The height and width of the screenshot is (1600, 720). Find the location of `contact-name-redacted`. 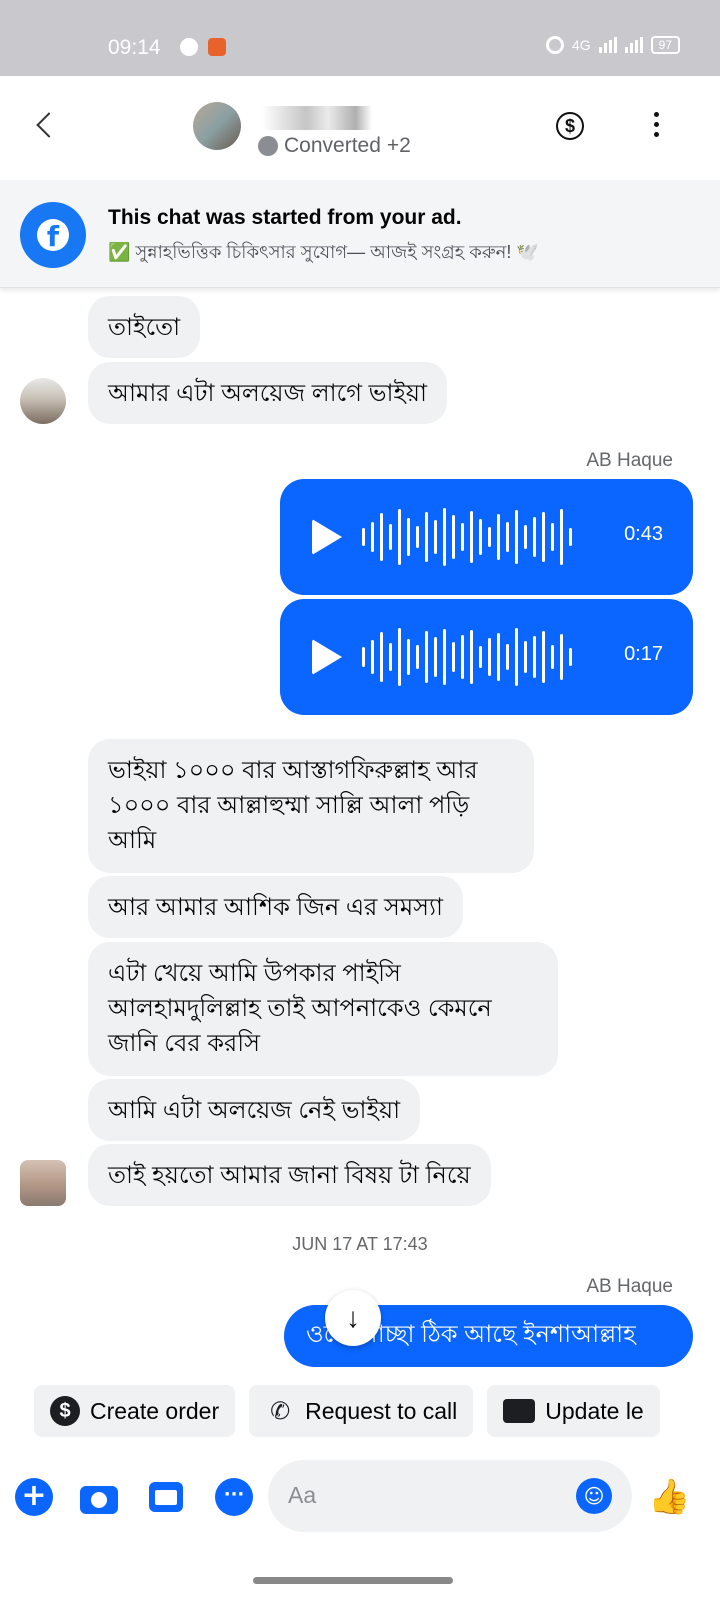

contact-name-redacted is located at coordinates (317, 118).